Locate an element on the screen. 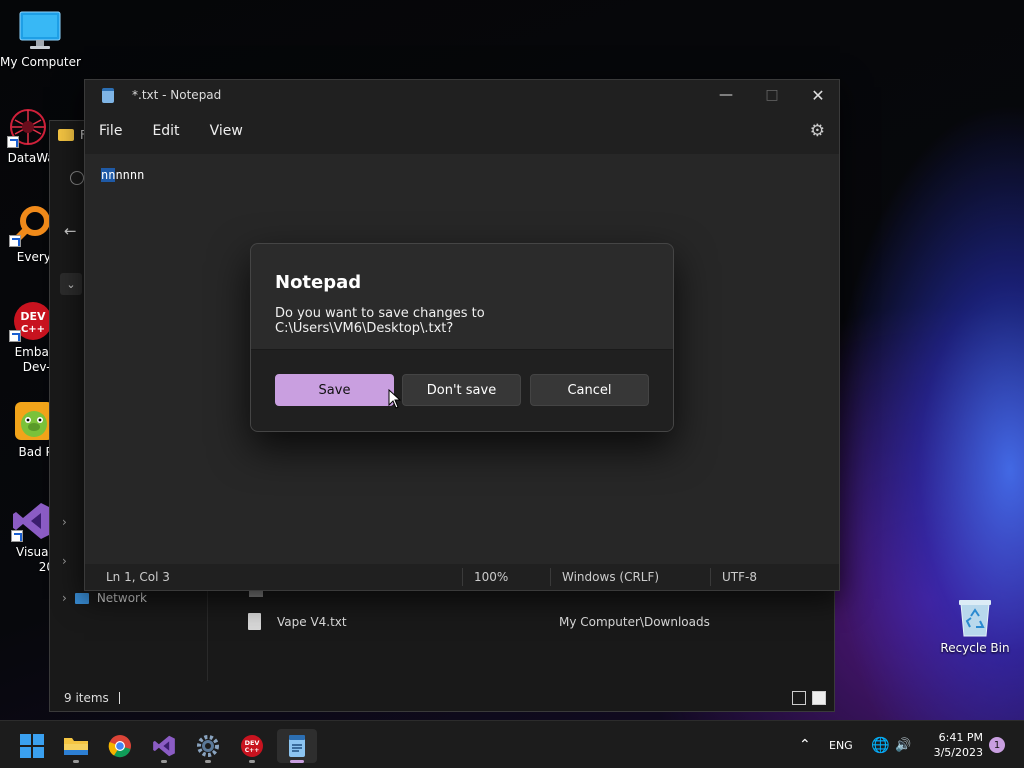  settings-gear-icon is located at coordinates (208, 746).